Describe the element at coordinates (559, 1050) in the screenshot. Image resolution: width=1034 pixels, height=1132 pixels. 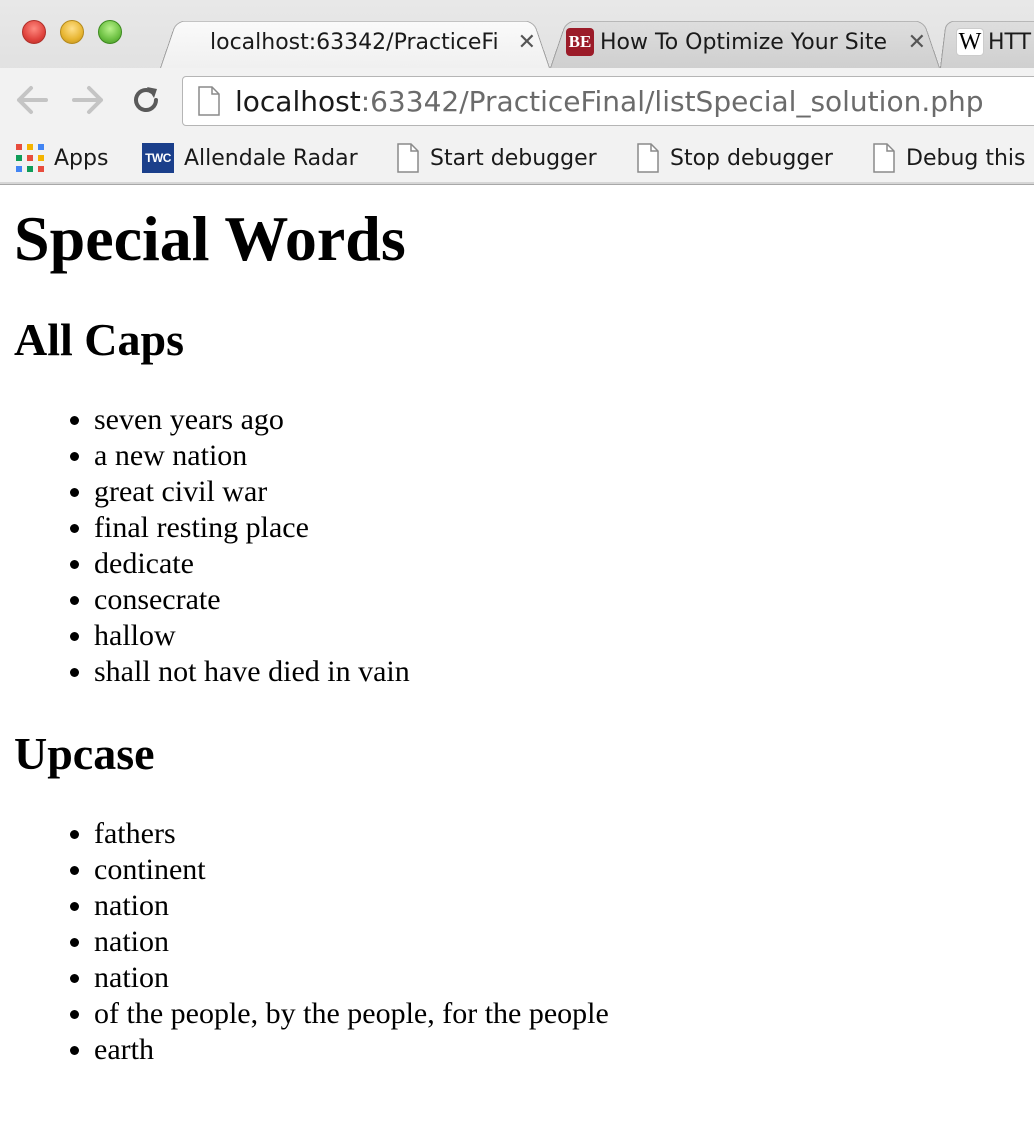
I see `list-item: earth` at that location.